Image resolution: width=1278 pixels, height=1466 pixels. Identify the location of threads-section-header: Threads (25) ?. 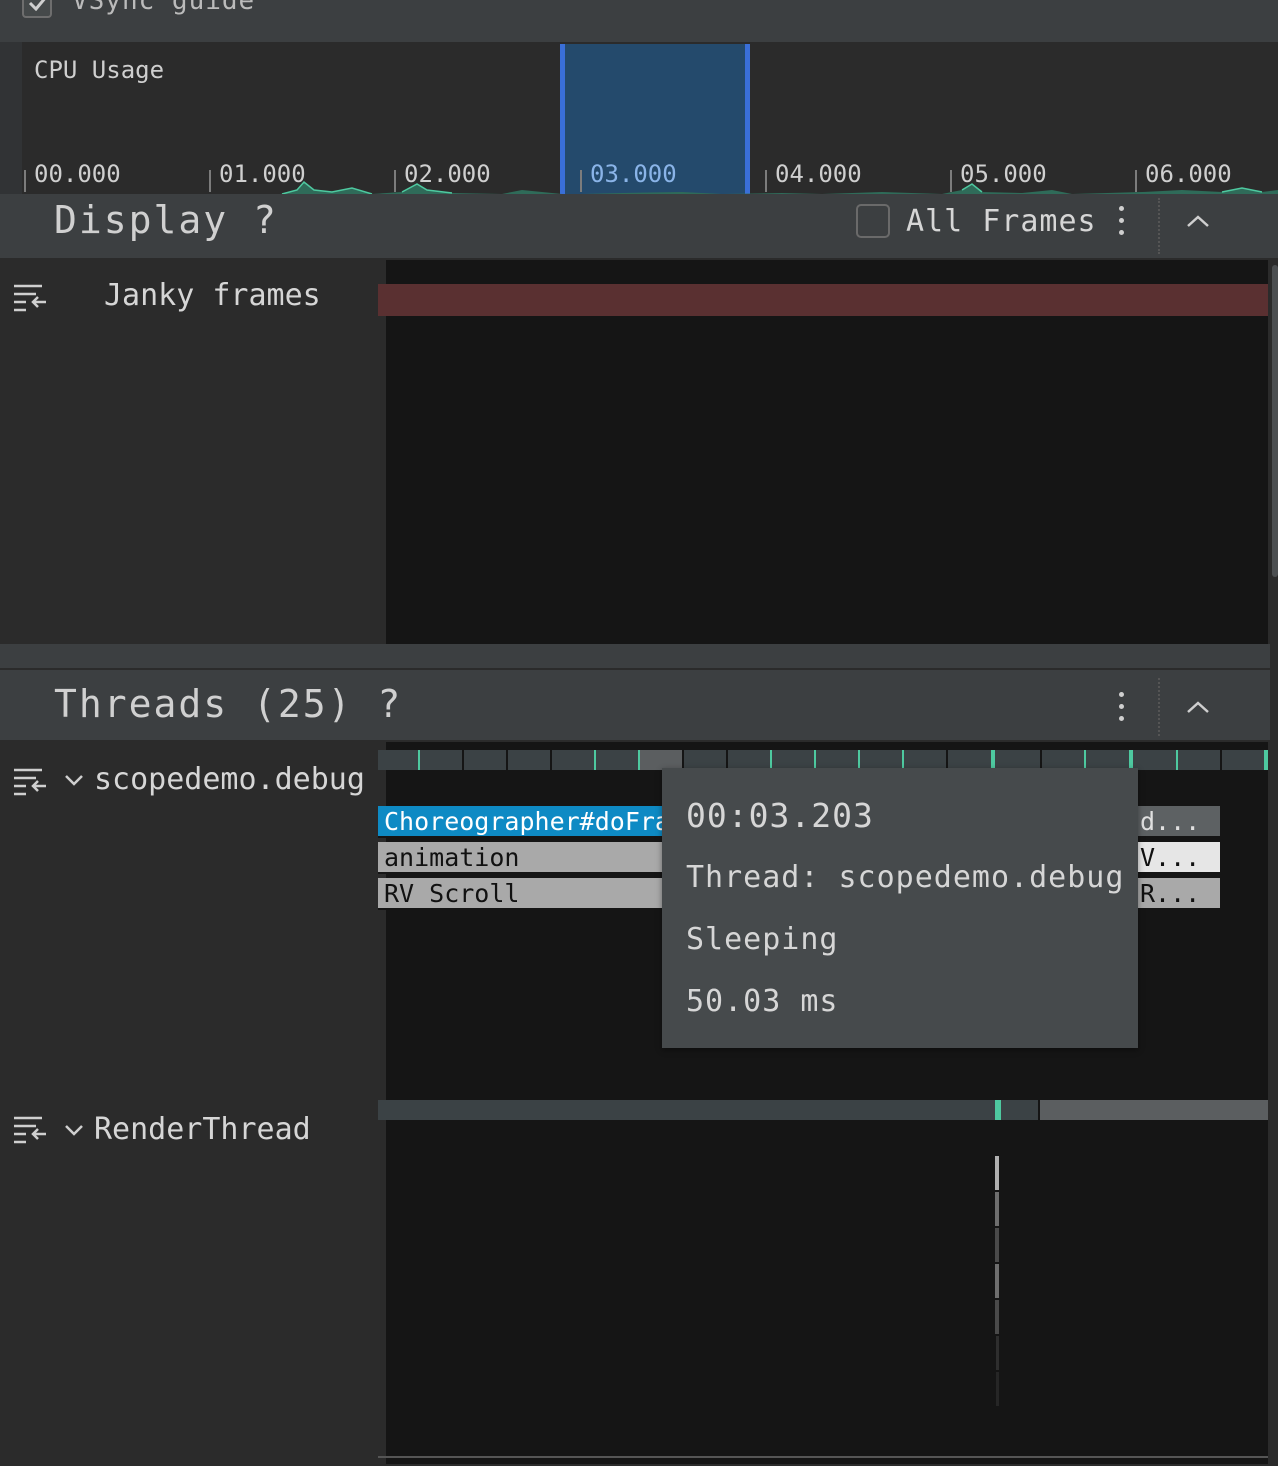
(639, 705).